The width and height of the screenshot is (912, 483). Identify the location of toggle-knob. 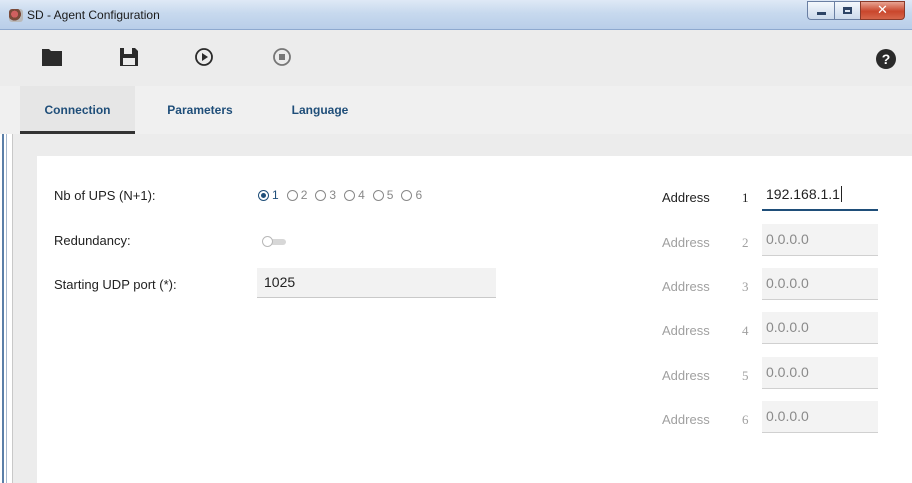
(267, 241).